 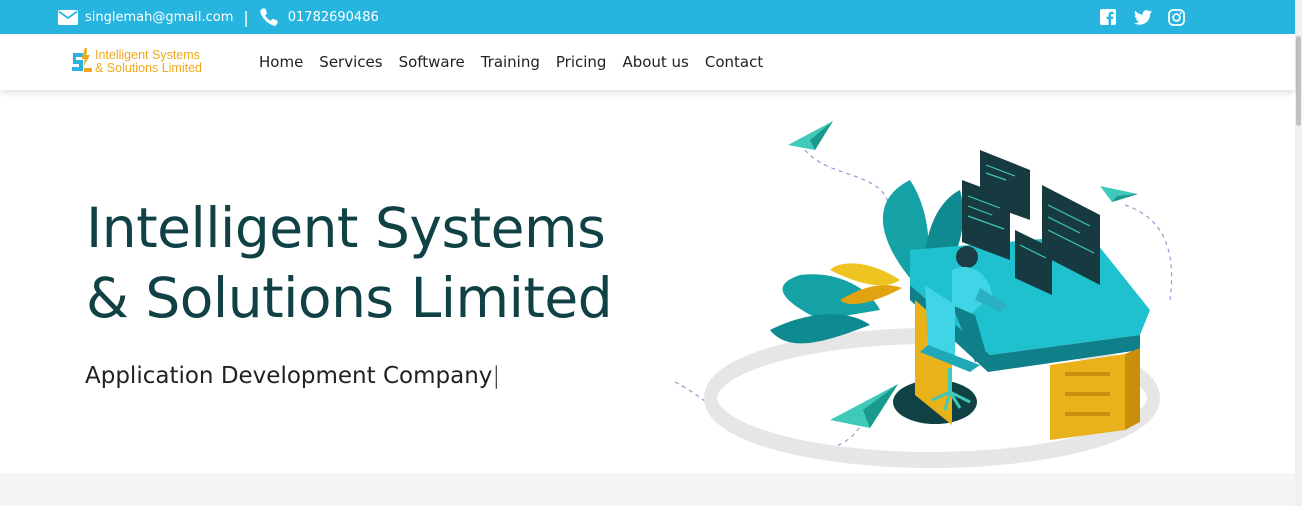 I want to click on email-link: singlemah@gmail.com, so click(x=159, y=17).